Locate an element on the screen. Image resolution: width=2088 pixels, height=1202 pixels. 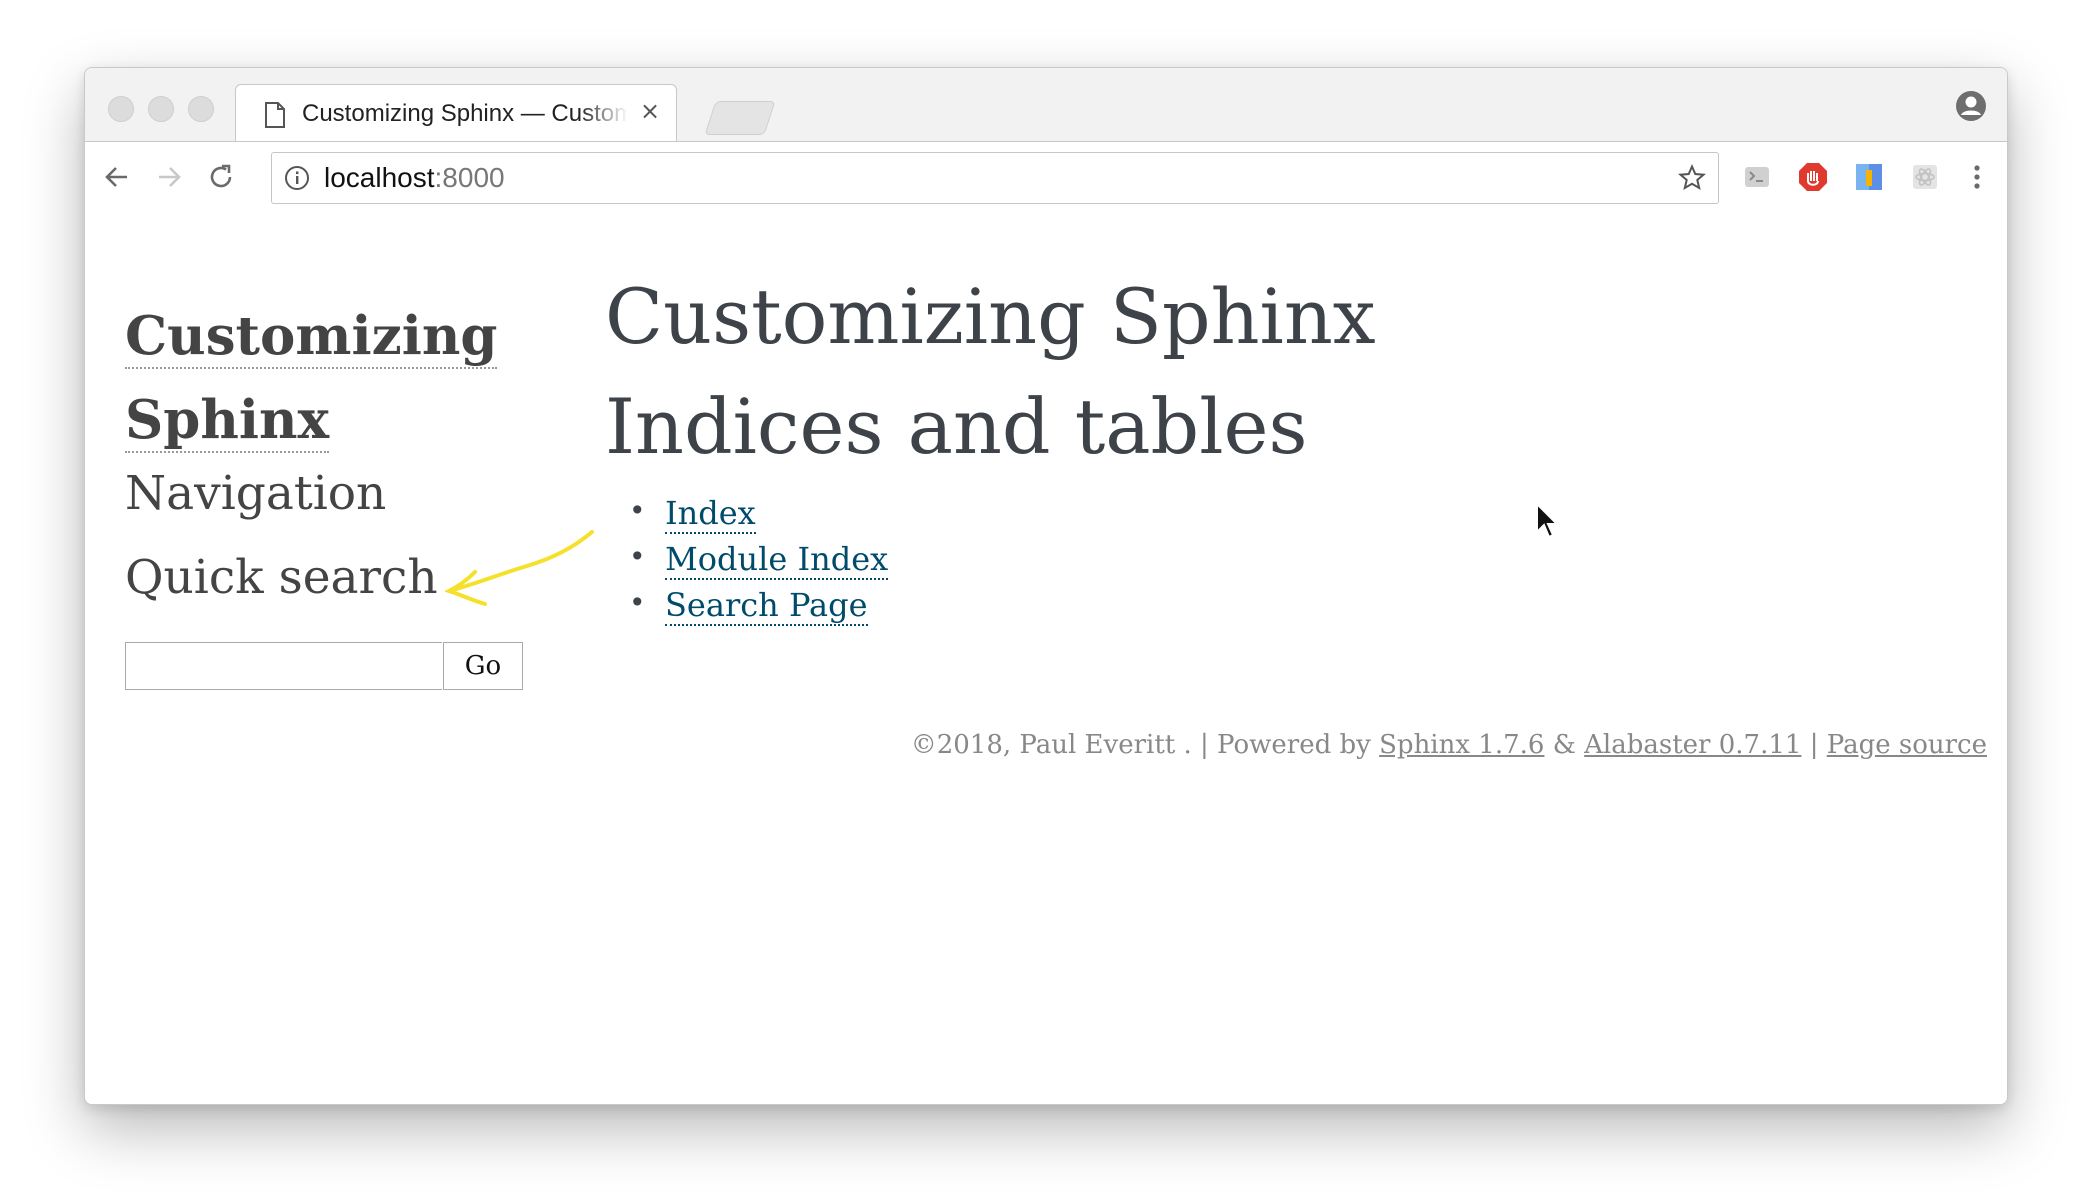
browser-toolbar: localhost:8000 is located at coordinates (1046, 177).